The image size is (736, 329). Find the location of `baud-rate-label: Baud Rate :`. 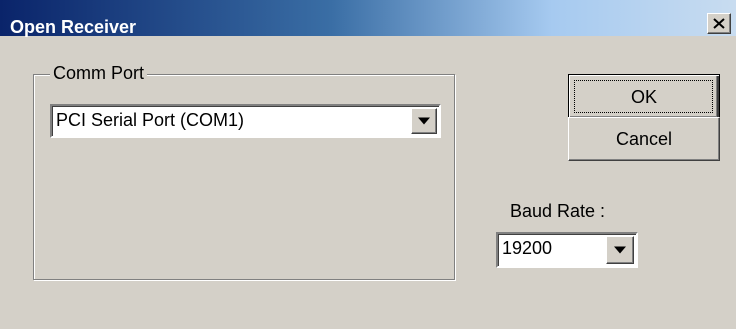

baud-rate-label: Baud Rate : is located at coordinates (558, 211).